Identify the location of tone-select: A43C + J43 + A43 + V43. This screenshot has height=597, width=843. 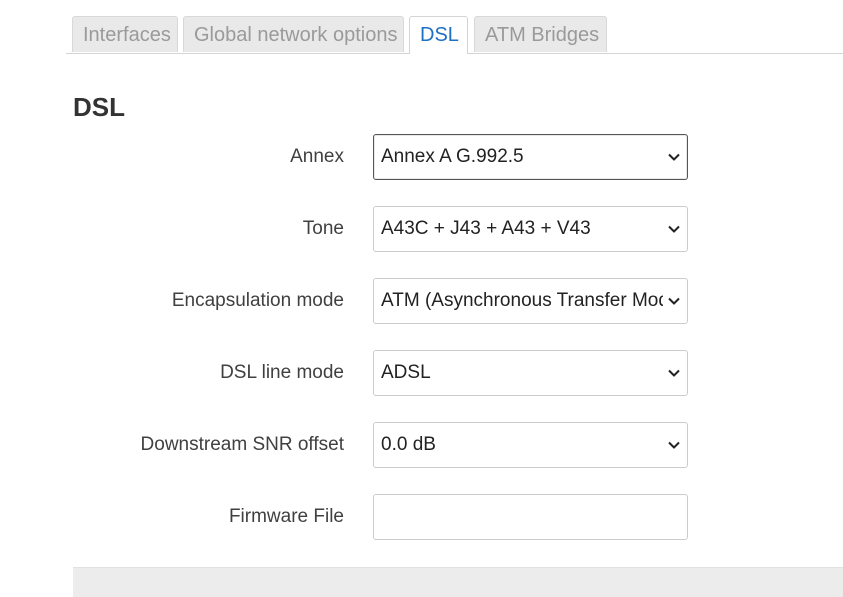
(530, 229).